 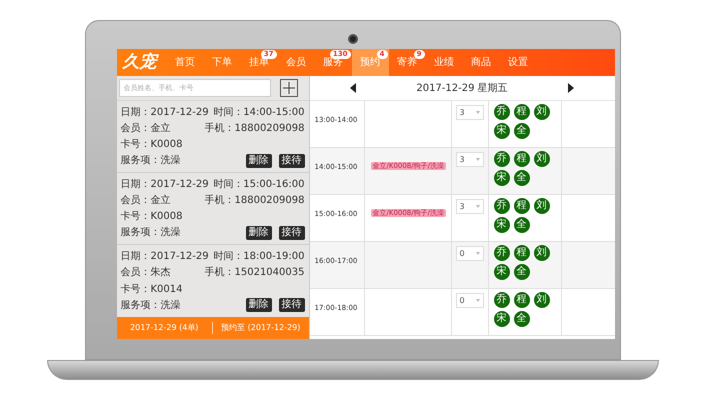 What do you see at coordinates (261, 328) in the screenshot?
I see `footer-range-text: 预约至 (2017-12-29)` at bounding box center [261, 328].